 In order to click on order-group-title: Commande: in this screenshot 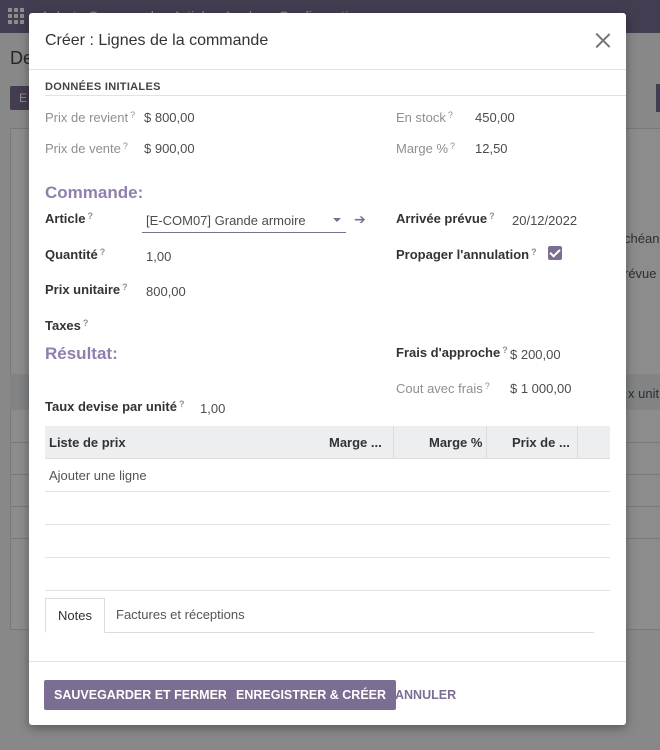, I will do `click(94, 192)`.